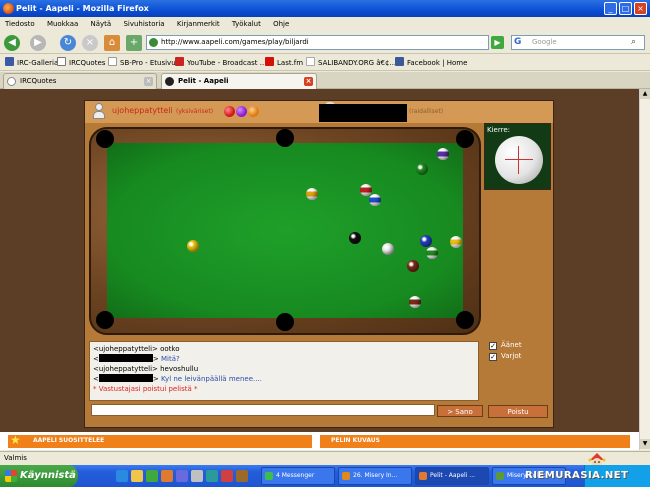 This screenshot has height=487, width=650. Describe the element at coordinates (493, 357) in the screenshot. I see `shadows-checkbox: ✓` at that location.